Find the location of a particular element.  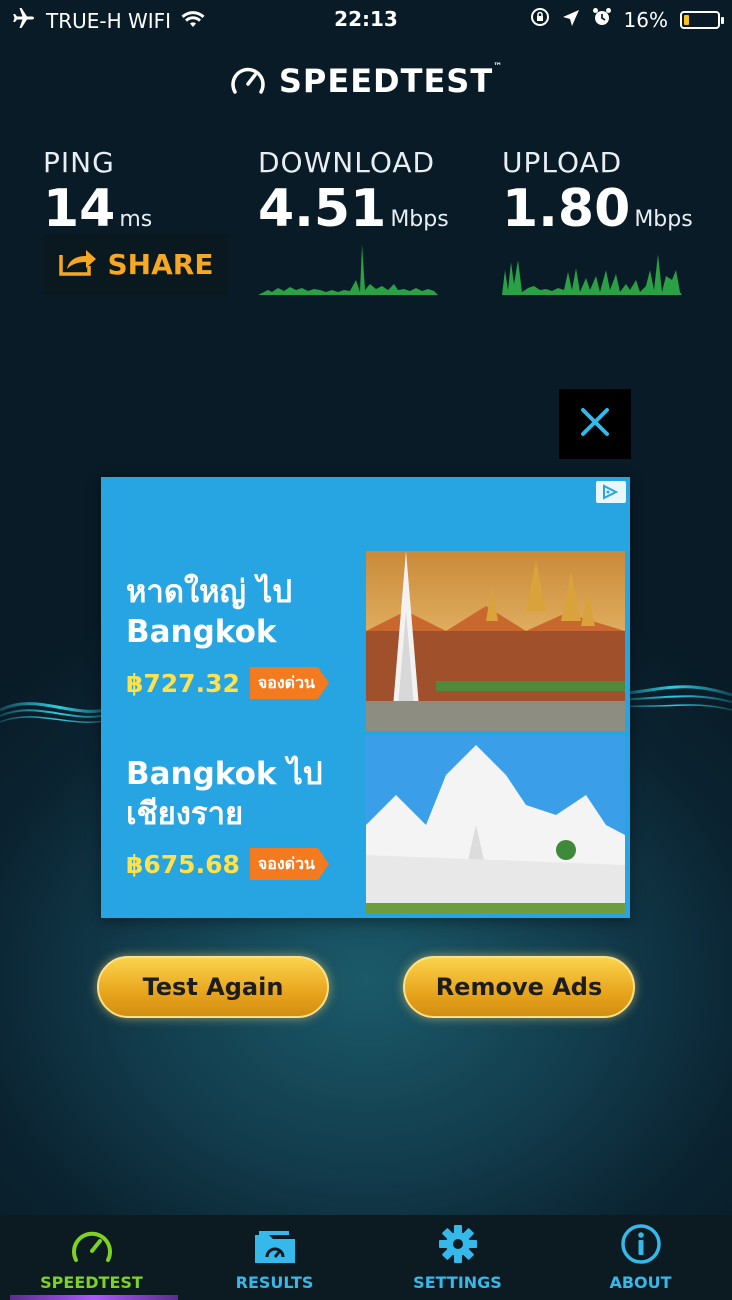

share-label: SHARE is located at coordinates (160, 264).